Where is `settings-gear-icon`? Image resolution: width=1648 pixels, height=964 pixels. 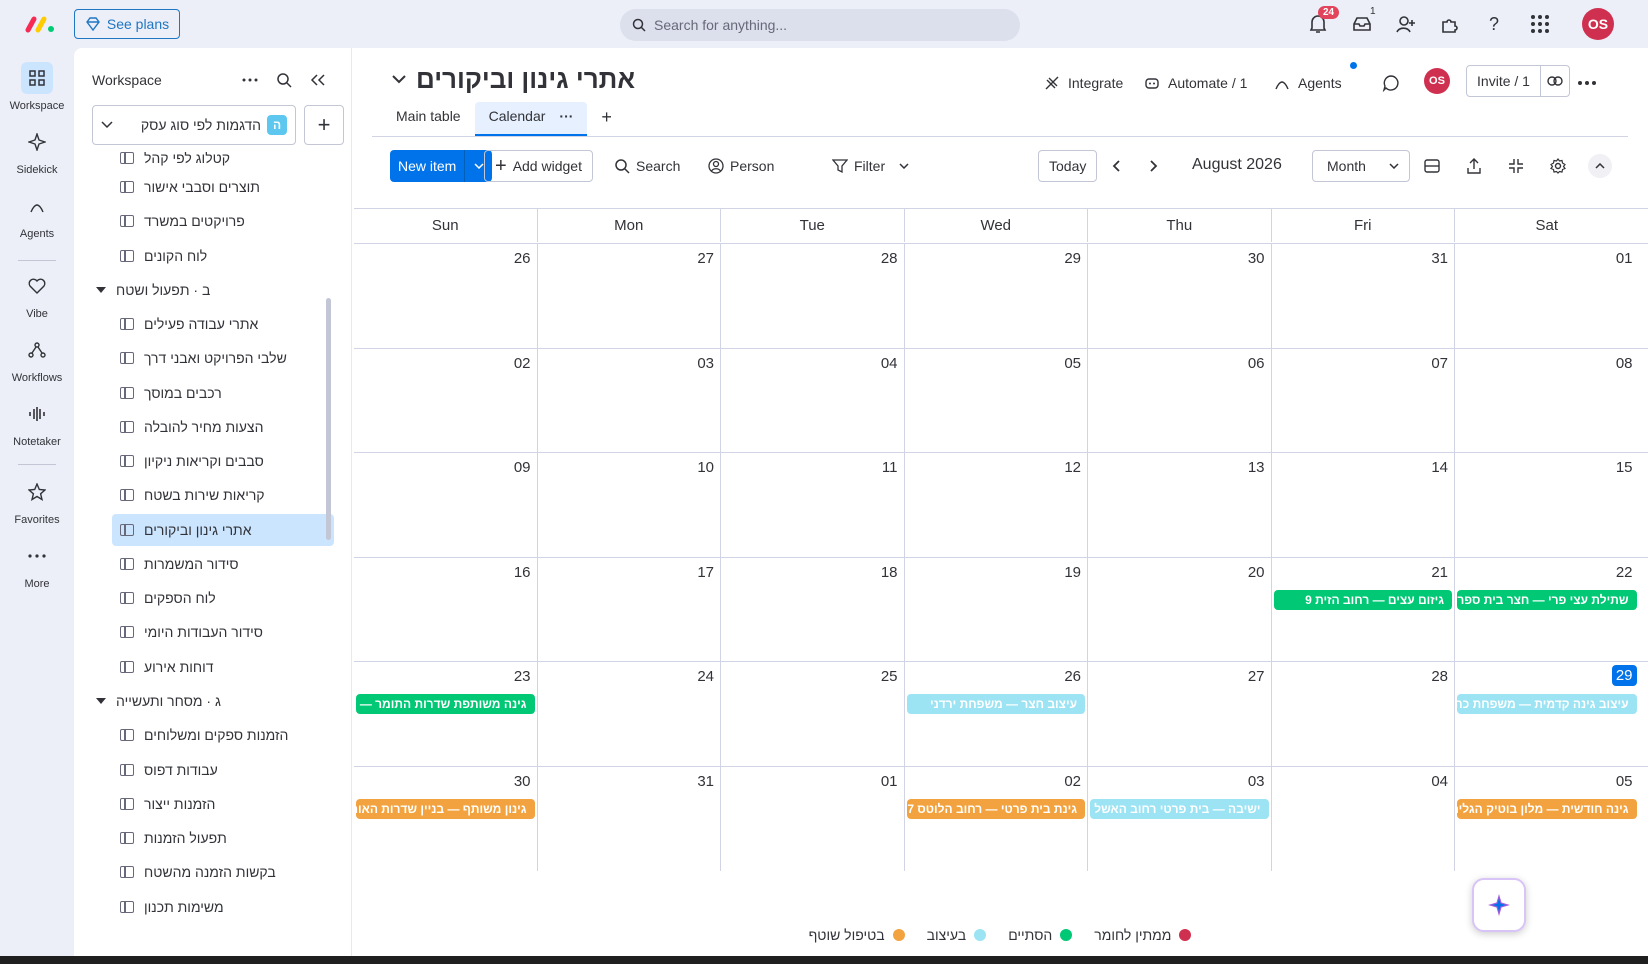 settings-gear-icon is located at coordinates (1558, 166).